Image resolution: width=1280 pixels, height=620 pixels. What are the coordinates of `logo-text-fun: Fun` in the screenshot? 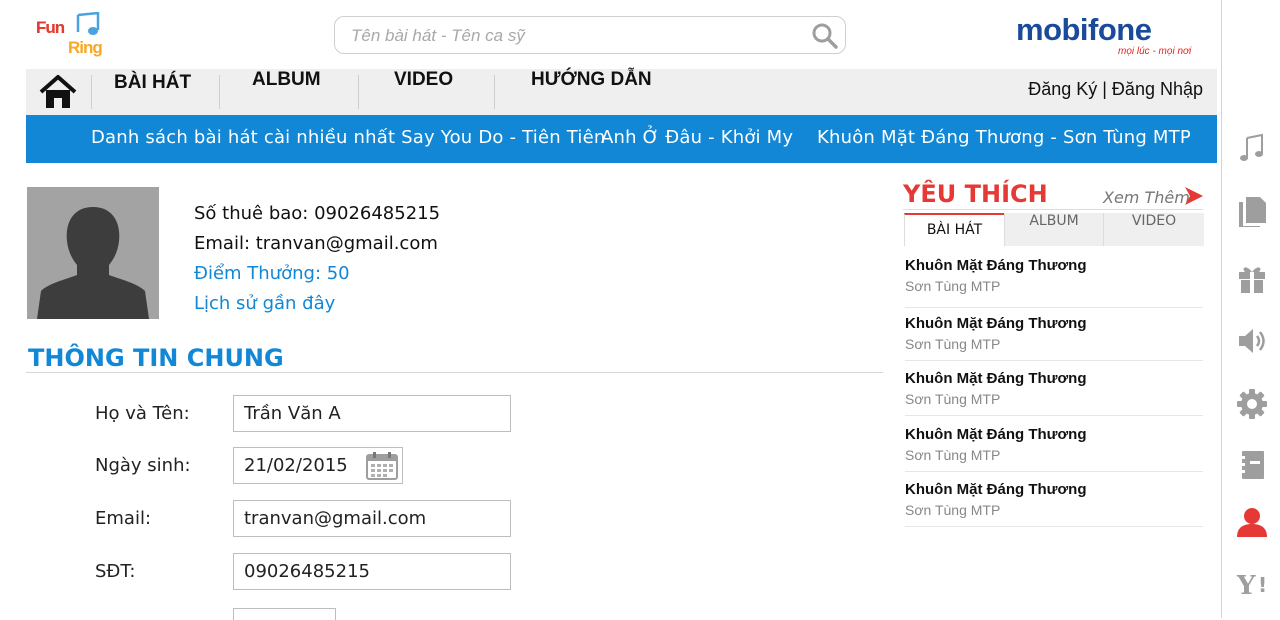 It's located at (50, 27).